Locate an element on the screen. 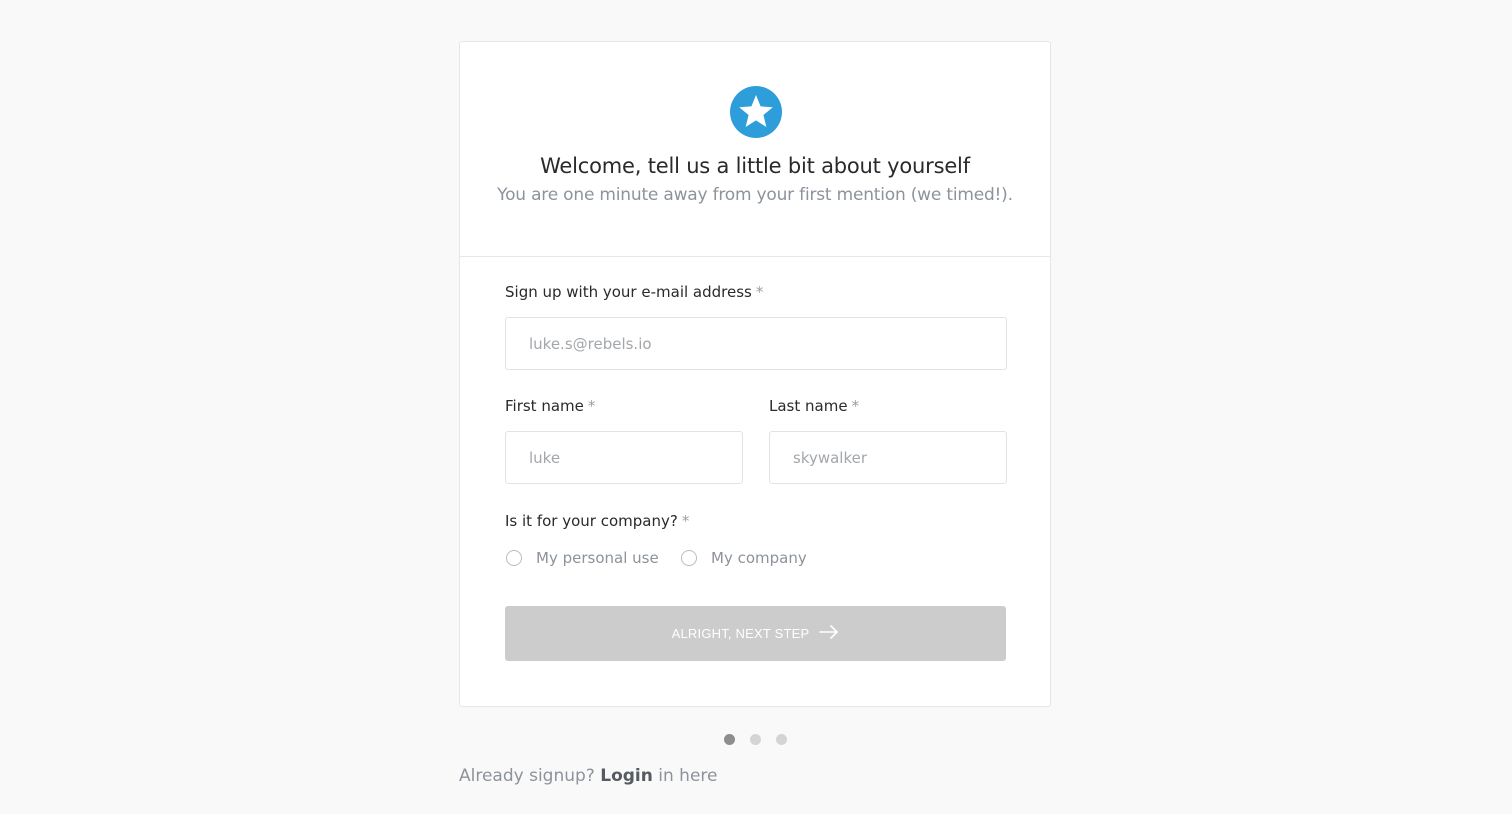 The width and height of the screenshot is (1512, 814). radio-my-company-label: My company is located at coordinates (759, 558).